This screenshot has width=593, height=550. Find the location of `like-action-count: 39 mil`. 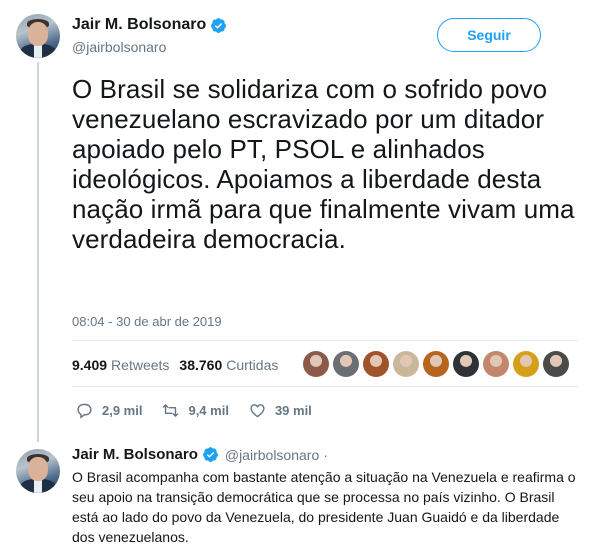

like-action-count: 39 mil is located at coordinates (293, 410).